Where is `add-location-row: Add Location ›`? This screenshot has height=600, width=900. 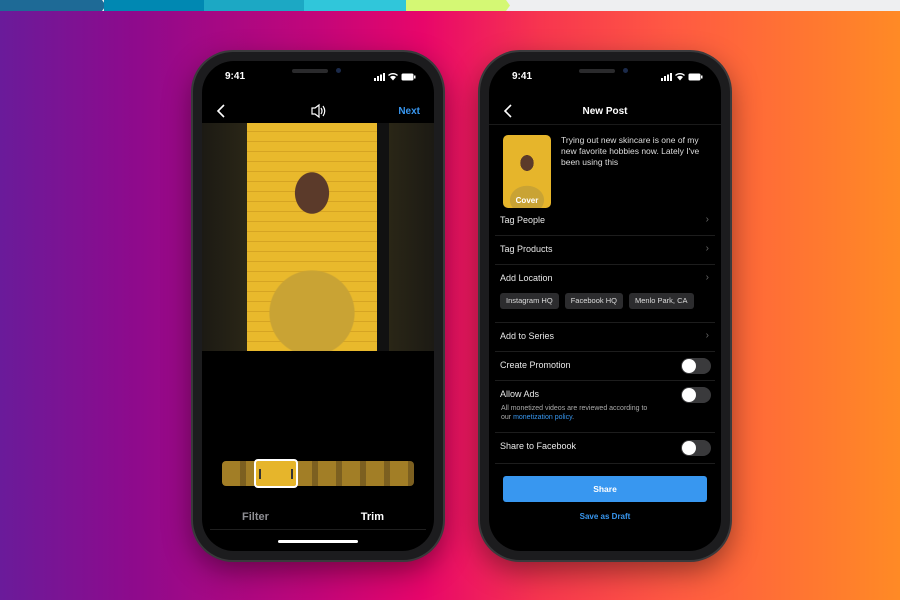
add-location-row: Add Location › is located at coordinates (605, 279).